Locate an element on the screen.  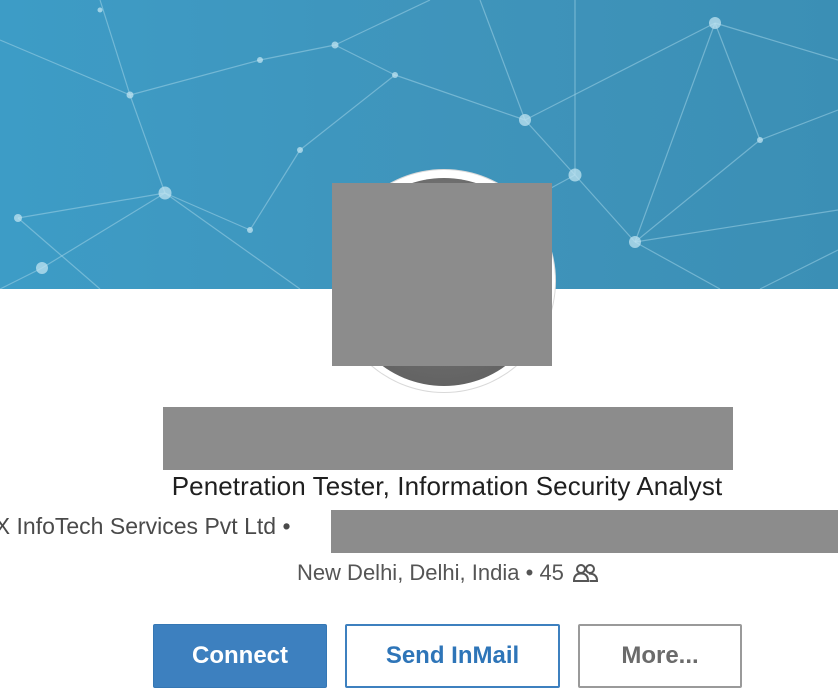
location-text: New Delhi, Delhi, India is located at coordinates (408, 572).